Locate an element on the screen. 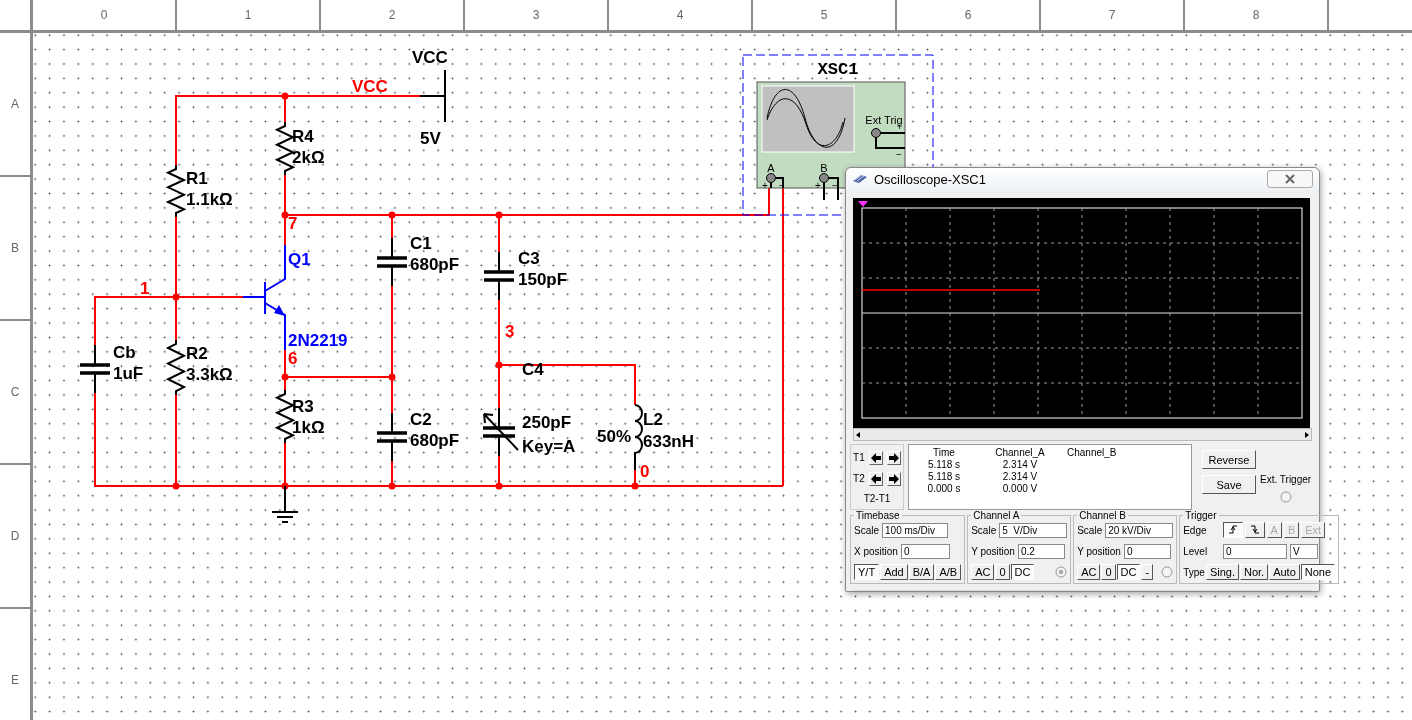 This screenshot has height=720, width=1412. action-button: Save is located at coordinates (1229, 484).